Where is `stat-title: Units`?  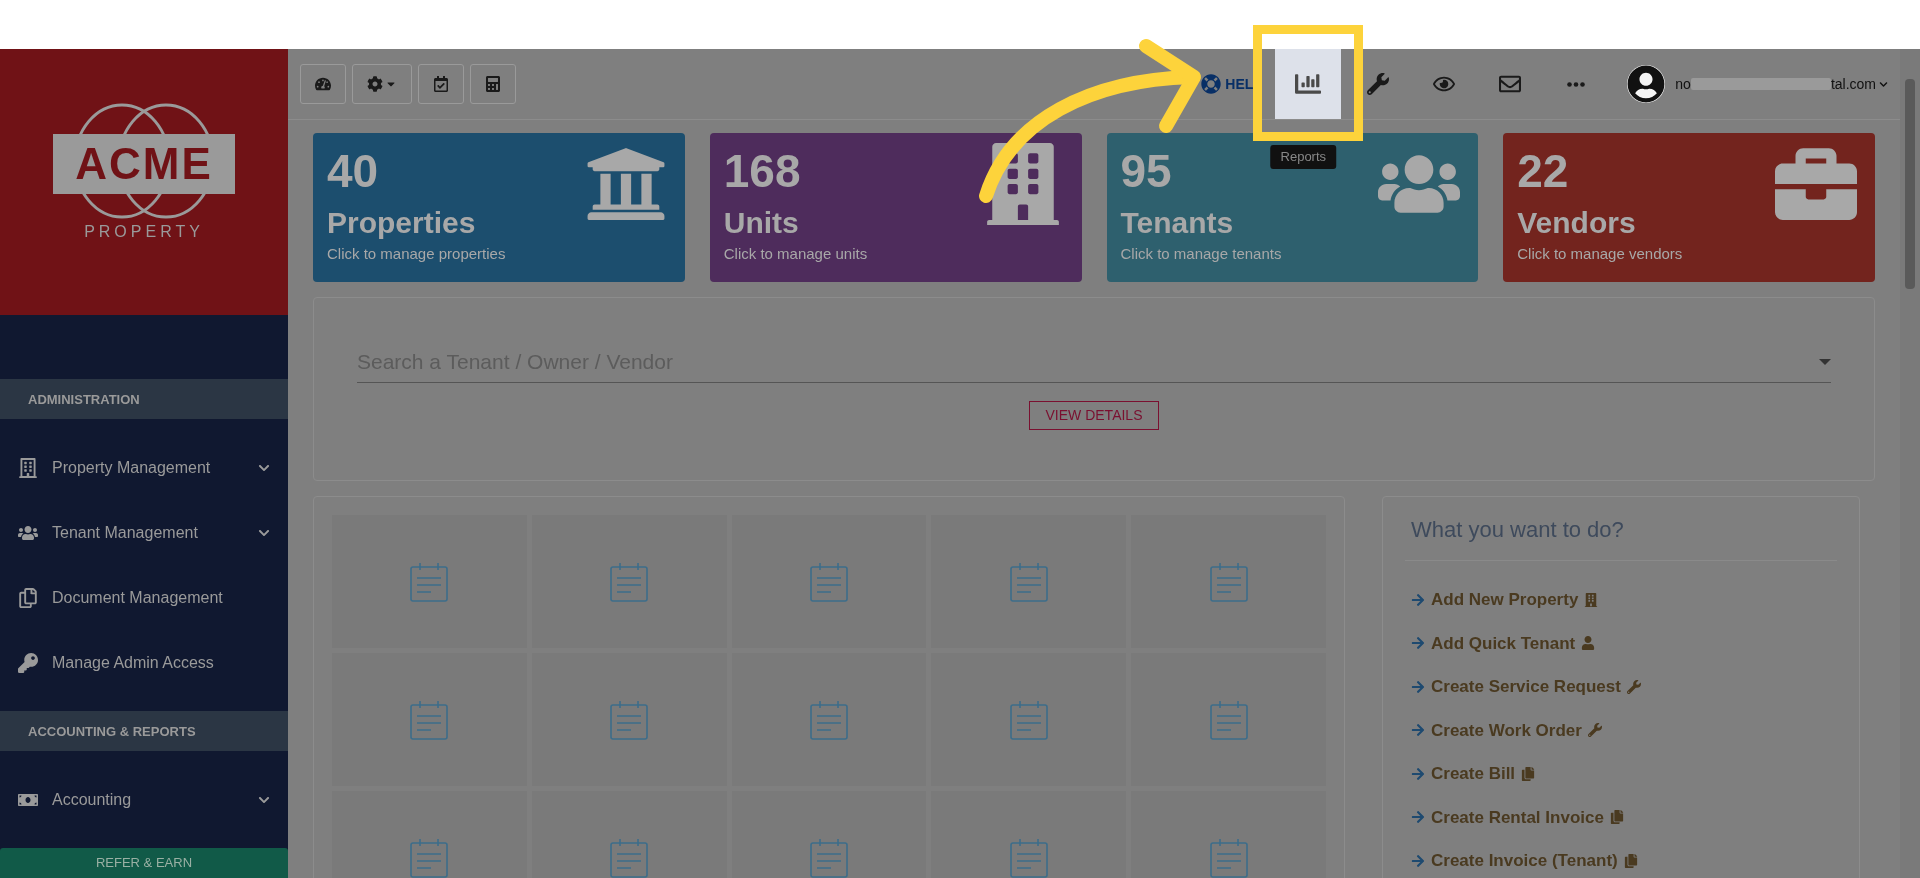 stat-title: Units is located at coordinates (761, 223).